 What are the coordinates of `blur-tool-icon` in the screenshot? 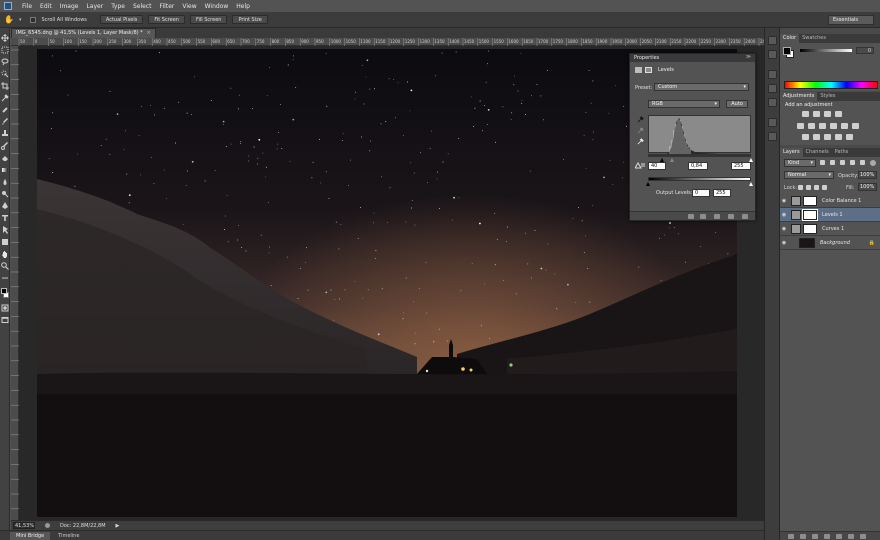 It's located at (5, 182).